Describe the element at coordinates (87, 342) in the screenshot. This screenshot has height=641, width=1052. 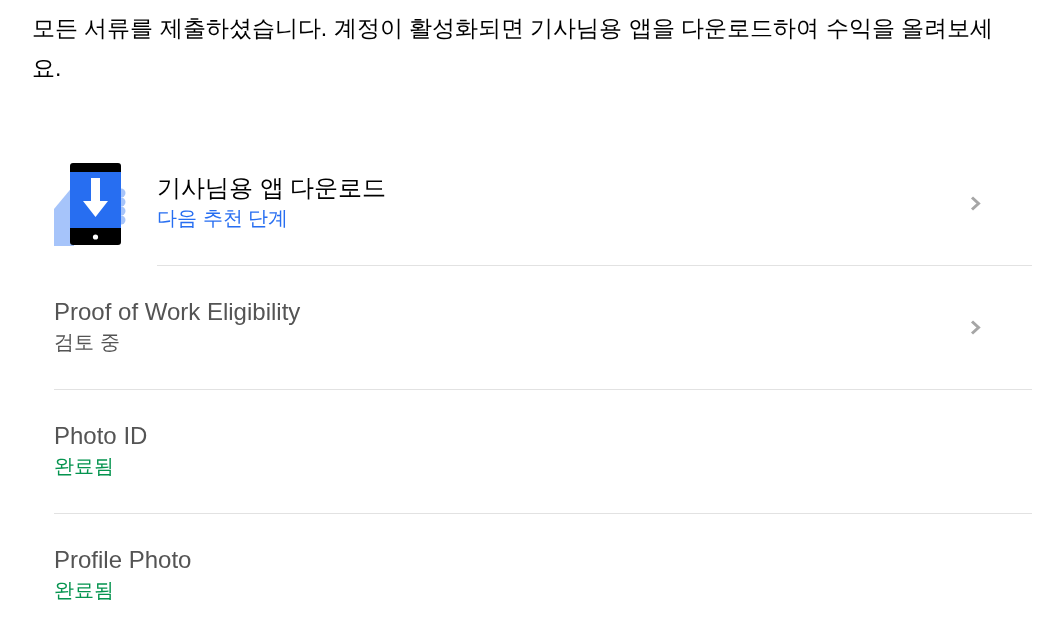
I see `step-status: 검토 중` at that location.